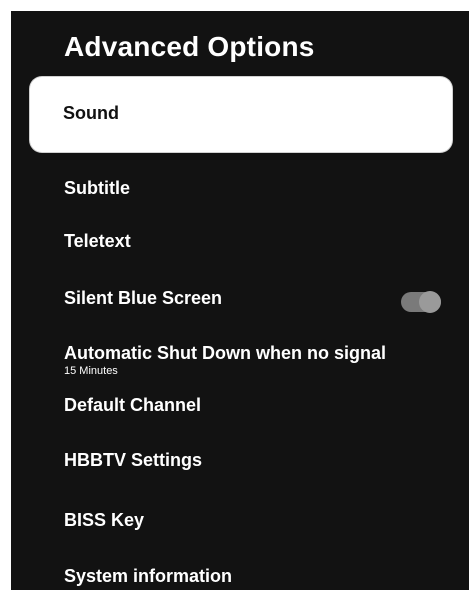  Describe the element at coordinates (97, 188) in the screenshot. I see `menu-item-label: Subtitle` at that location.